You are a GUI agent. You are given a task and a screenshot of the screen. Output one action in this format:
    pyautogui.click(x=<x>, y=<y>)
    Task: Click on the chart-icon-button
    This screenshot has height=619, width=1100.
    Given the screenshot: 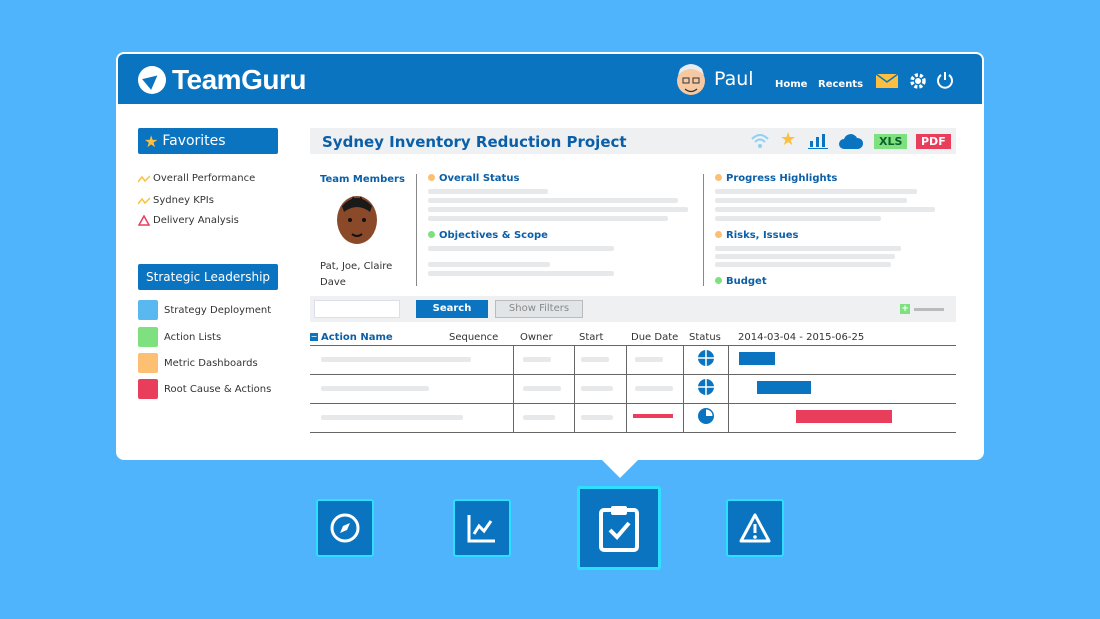 What is the action you would take?
    pyautogui.click(x=482, y=528)
    